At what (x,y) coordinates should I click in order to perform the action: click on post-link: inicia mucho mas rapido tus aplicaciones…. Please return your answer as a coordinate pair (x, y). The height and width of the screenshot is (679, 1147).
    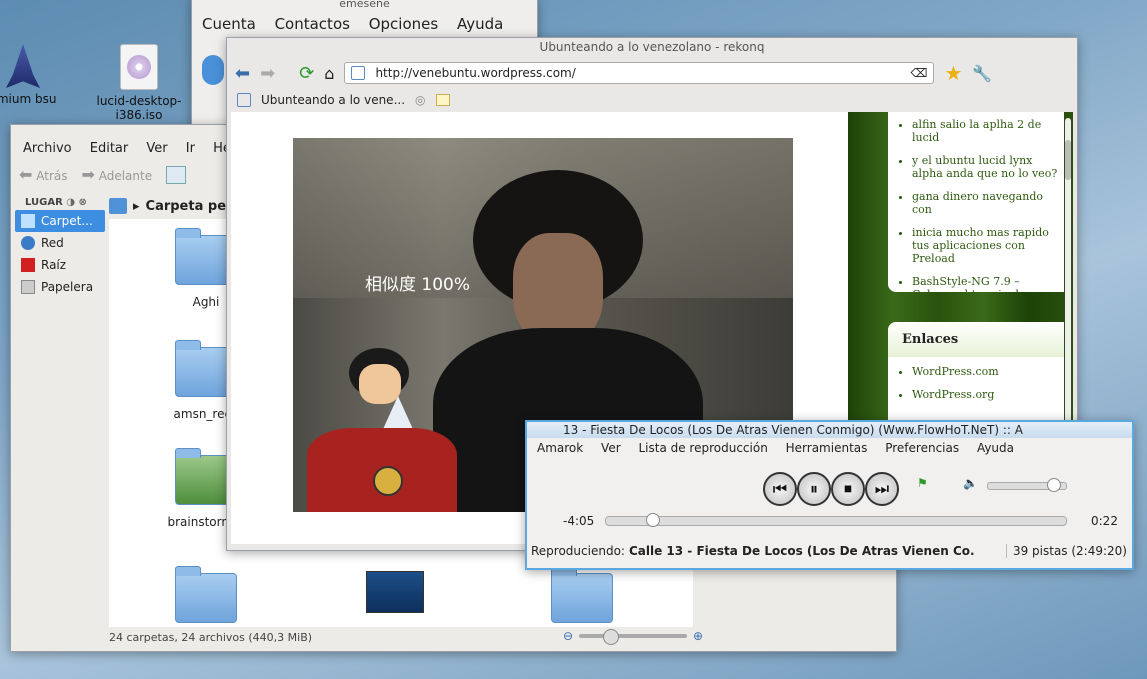
    Looking at the image, I should click on (988, 245).